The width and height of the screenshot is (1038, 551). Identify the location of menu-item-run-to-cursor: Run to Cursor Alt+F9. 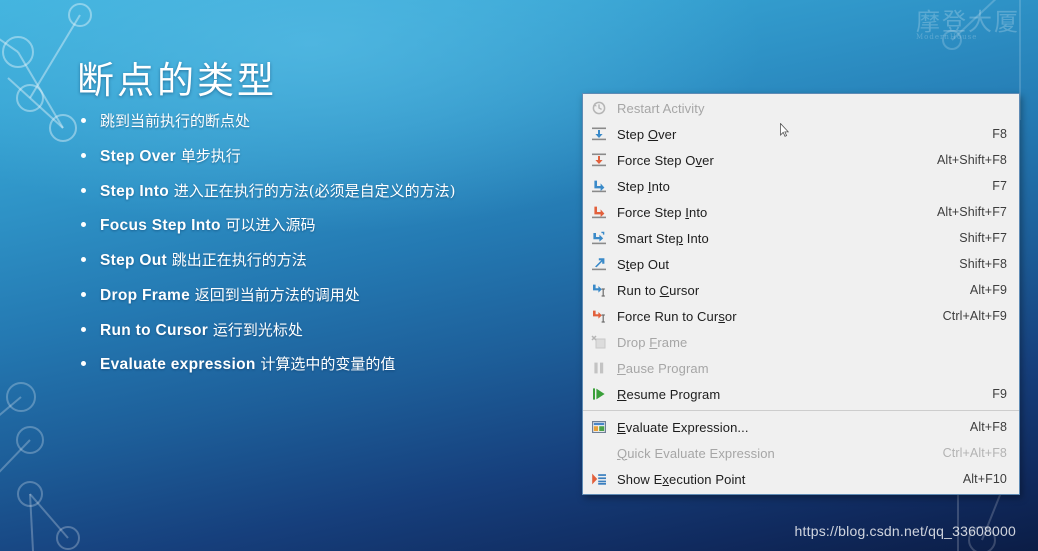
(801, 290).